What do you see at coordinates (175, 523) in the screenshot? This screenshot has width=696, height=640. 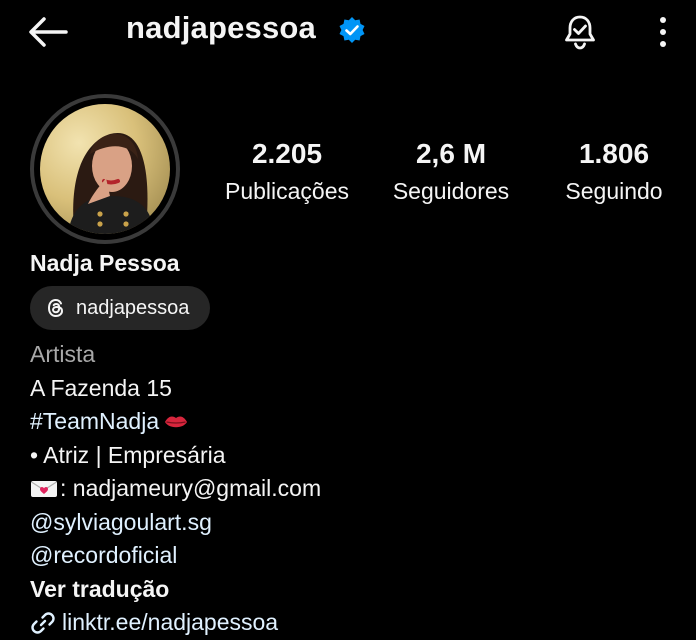 I see `mention-link-sylviagoulart: @sylviagoulart.sg` at bounding box center [175, 523].